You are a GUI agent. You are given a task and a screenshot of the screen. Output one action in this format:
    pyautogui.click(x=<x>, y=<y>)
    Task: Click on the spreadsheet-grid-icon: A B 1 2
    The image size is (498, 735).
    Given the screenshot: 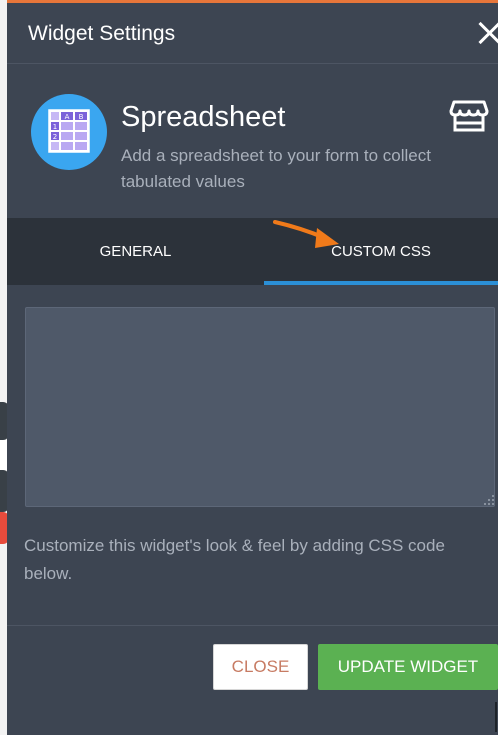 What is the action you would take?
    pyautogui.click(x=69, y=131)
    